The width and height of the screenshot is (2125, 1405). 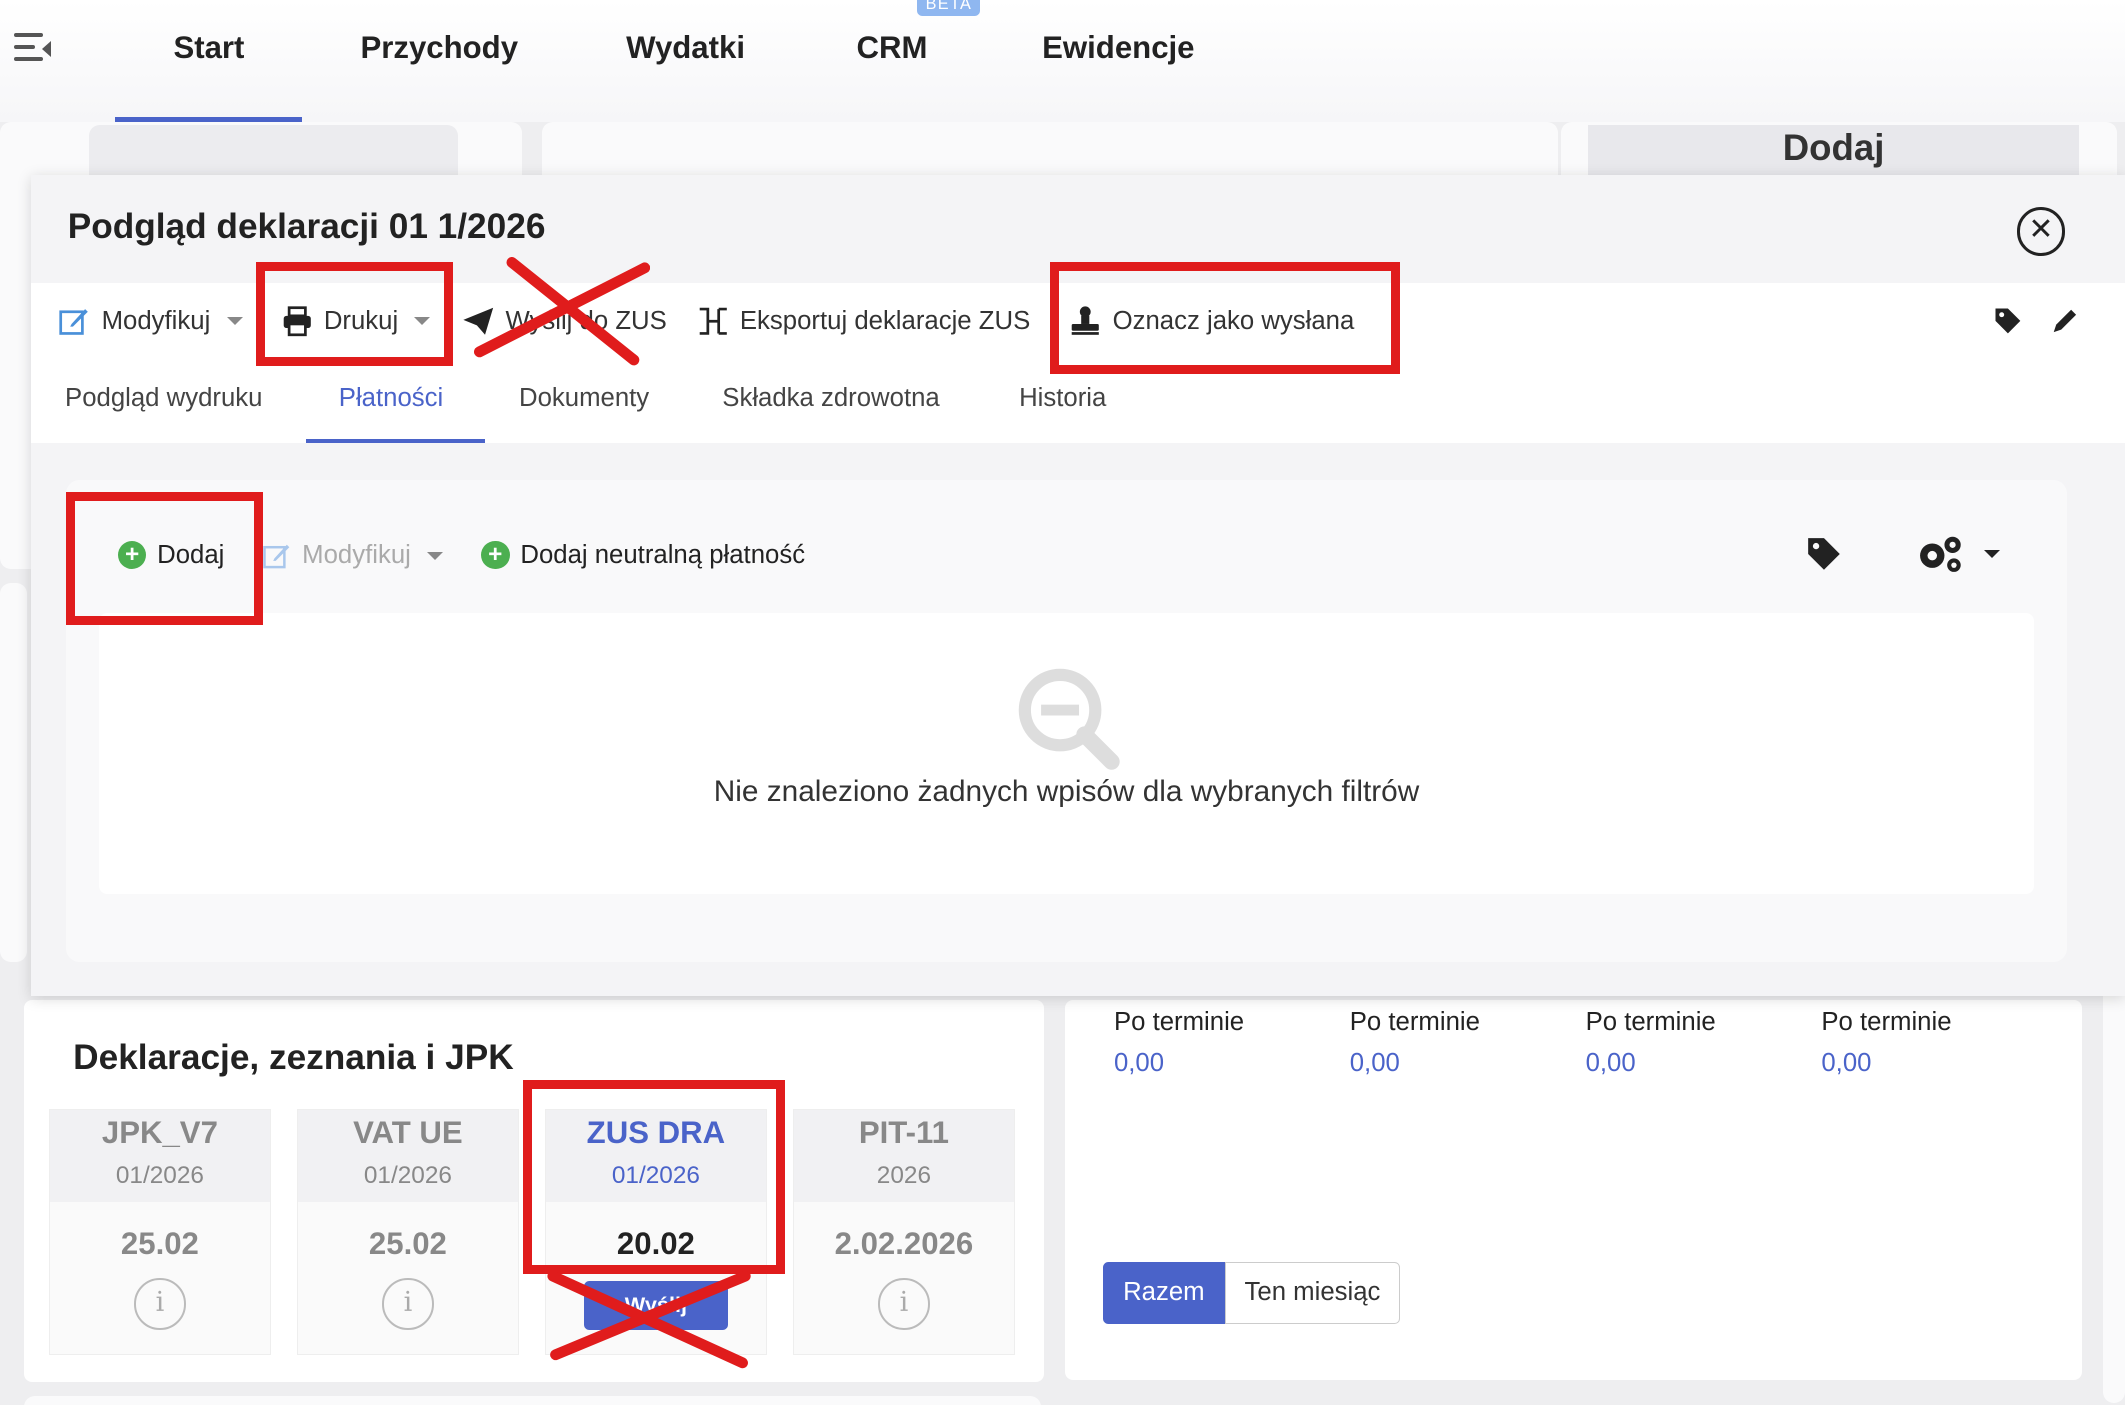 I want to click on add-neutral-payment-button: + Dodaj neutralną płatność, so click(x=643, y=555).